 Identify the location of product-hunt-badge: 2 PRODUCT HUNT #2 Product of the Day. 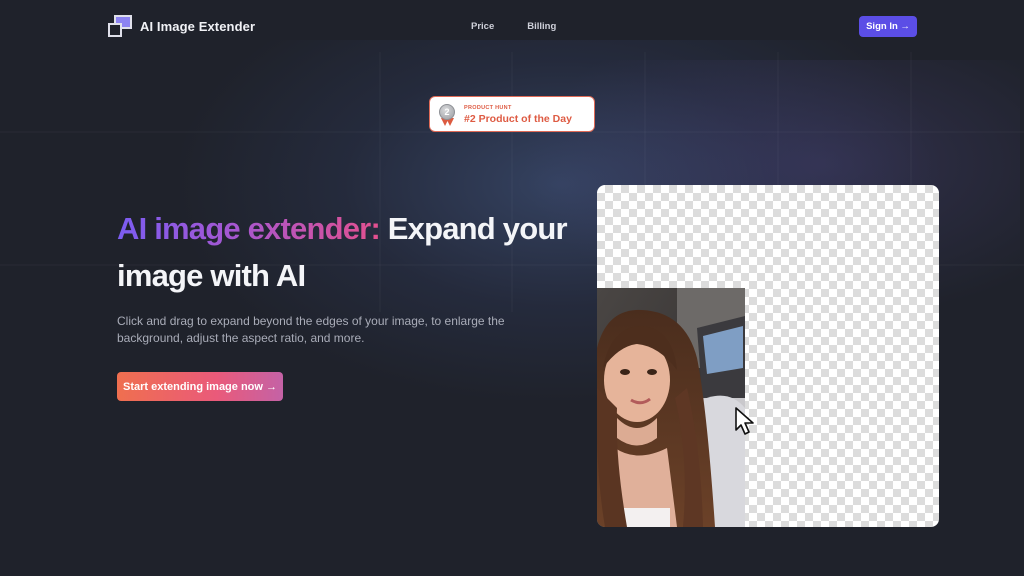
(512, 114).